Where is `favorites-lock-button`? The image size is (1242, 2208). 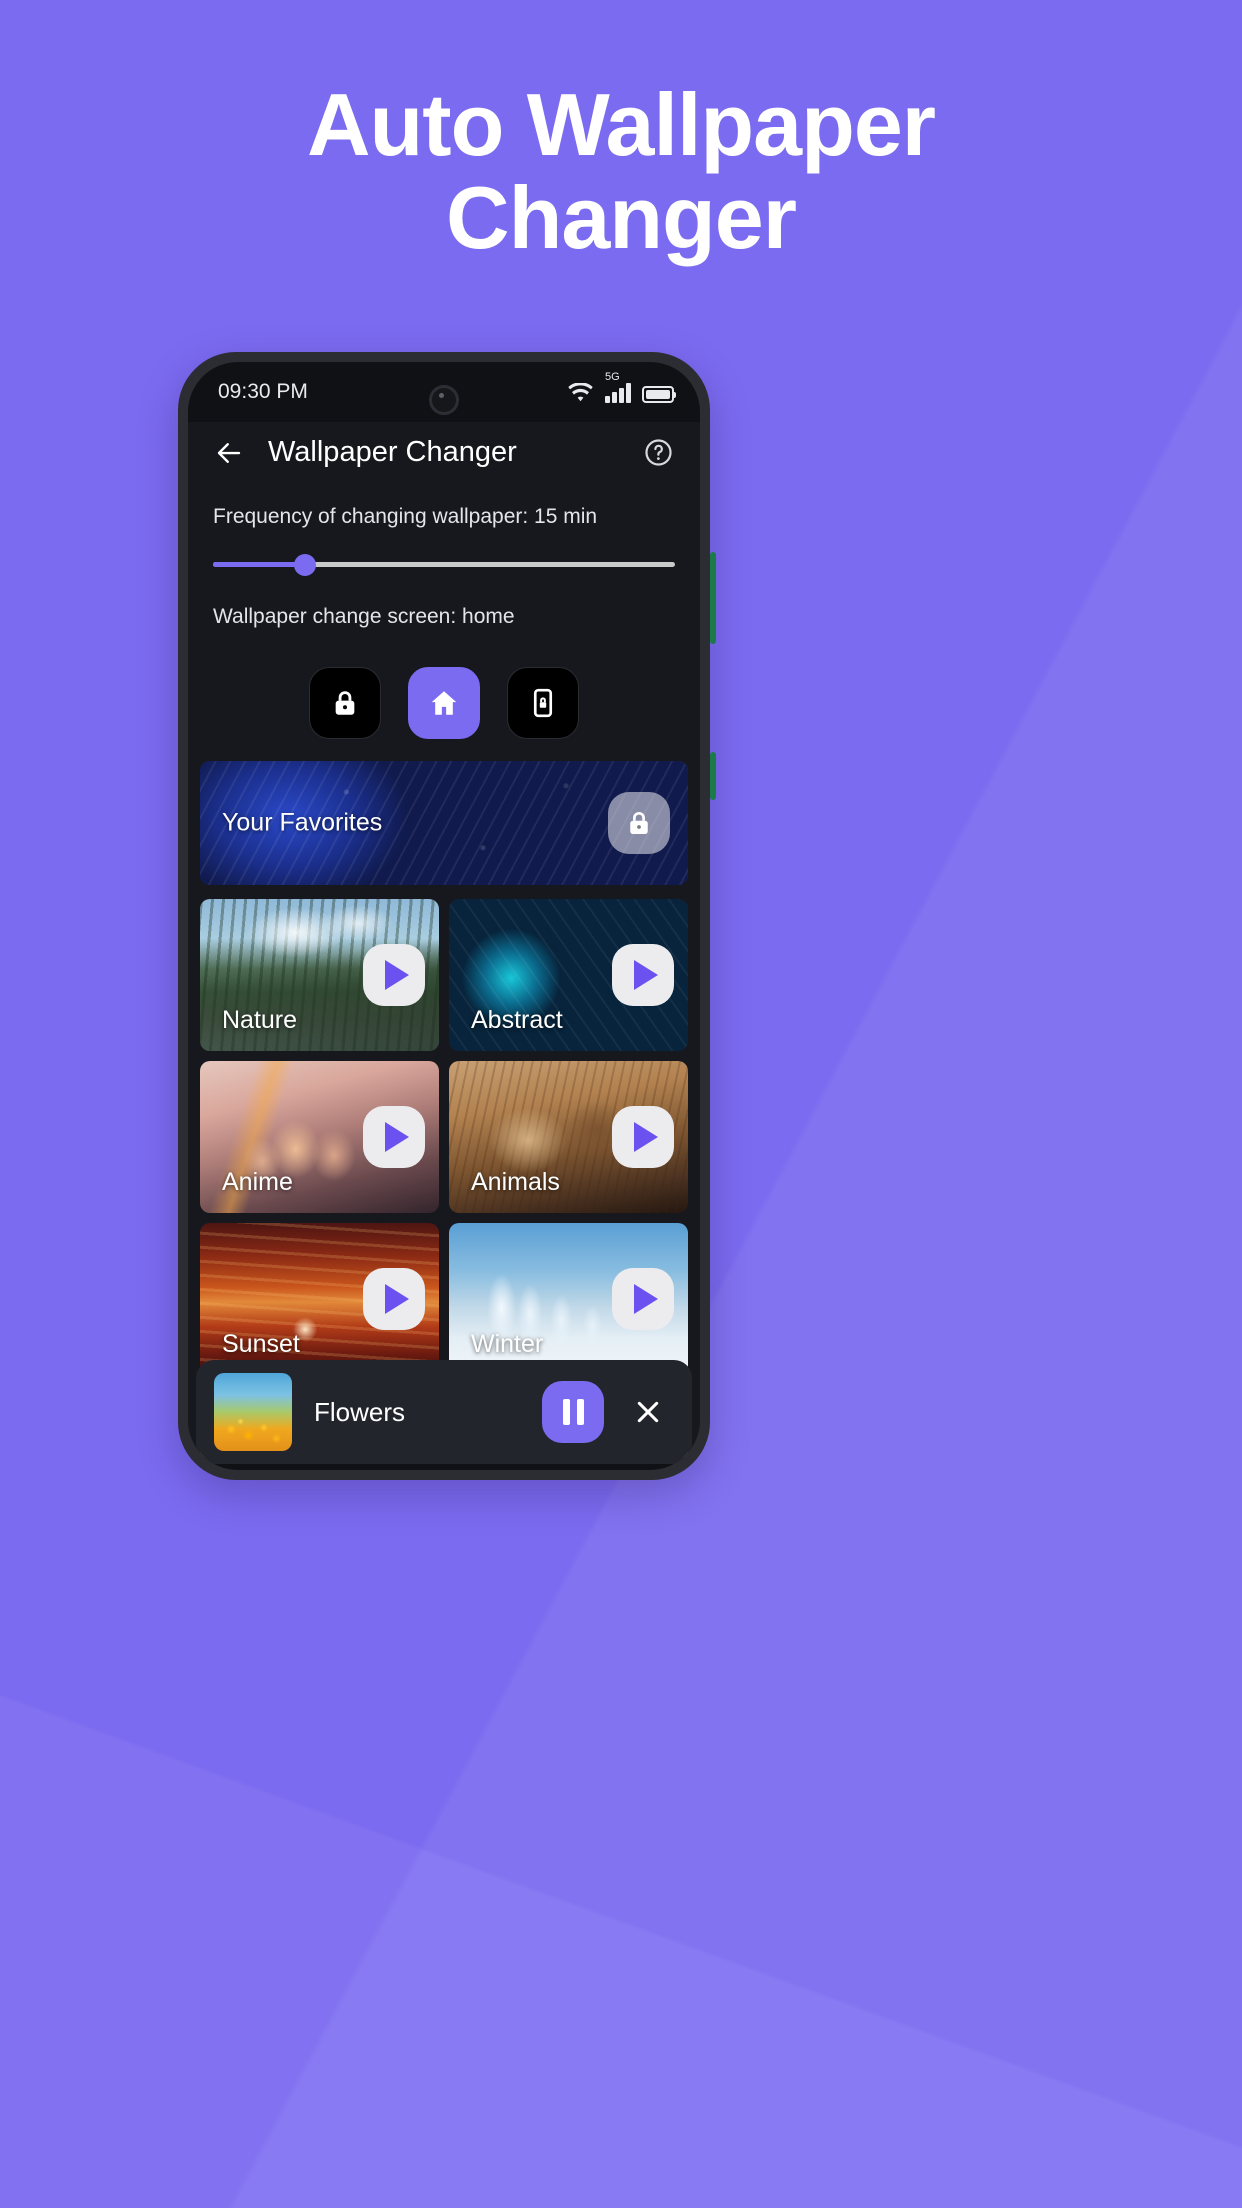
favorites-lock-button is located at coordinates (639, 823).